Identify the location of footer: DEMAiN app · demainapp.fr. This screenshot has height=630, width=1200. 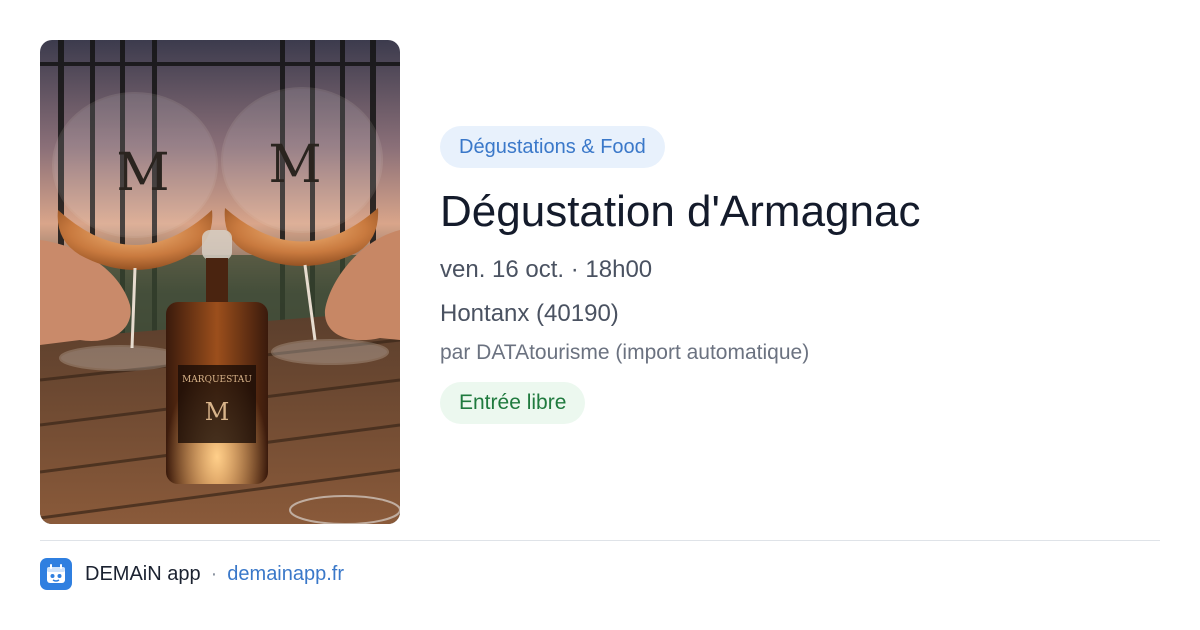
(192, 574).